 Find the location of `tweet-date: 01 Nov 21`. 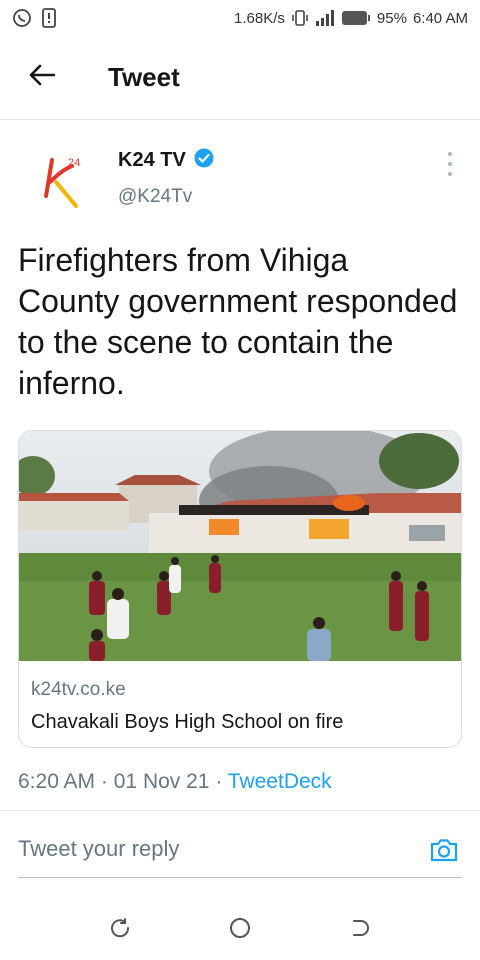

tweet-date: 01 Nov 21 is located at coordinates (161, 781).